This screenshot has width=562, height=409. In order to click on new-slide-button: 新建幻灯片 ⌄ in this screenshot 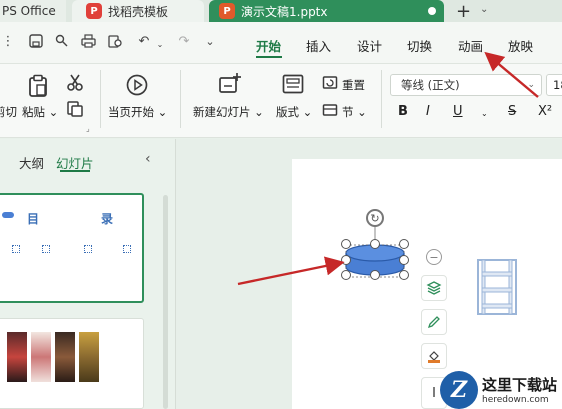, I will do `click(228, 112)`.